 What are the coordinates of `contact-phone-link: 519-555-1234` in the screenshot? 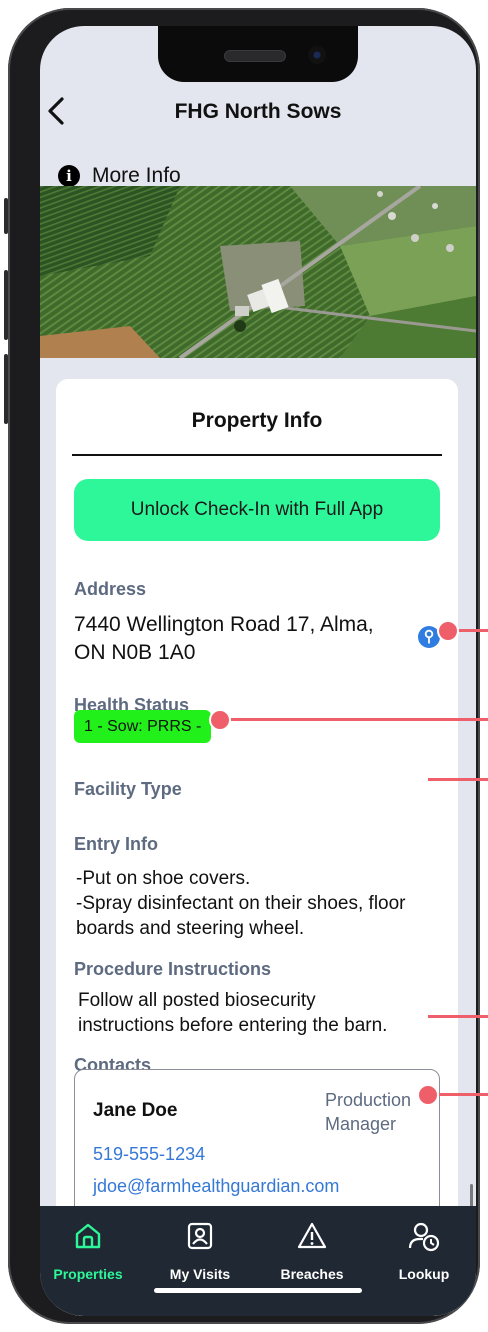 It's located at (149, 1154).